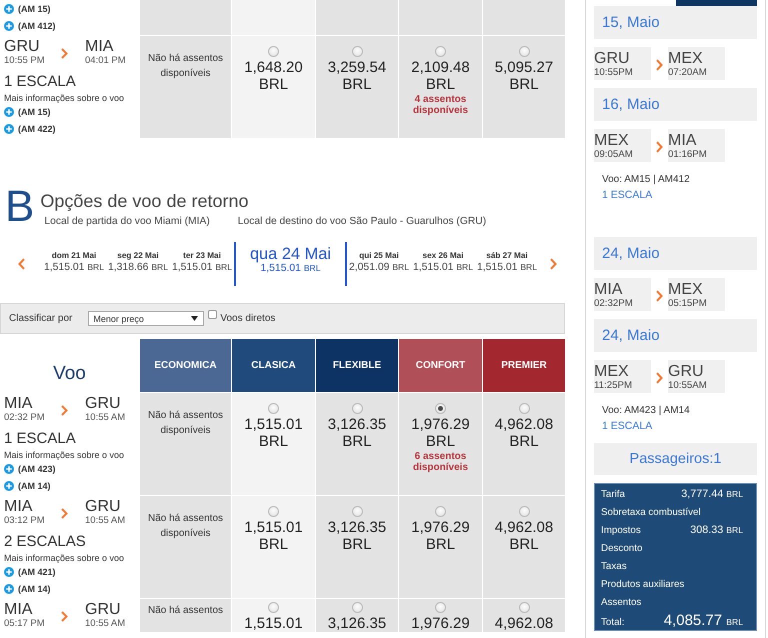  Describe the element at coordinates (34, 485) in the screenshot. I see `flight-number: (AM 14)` at that location.